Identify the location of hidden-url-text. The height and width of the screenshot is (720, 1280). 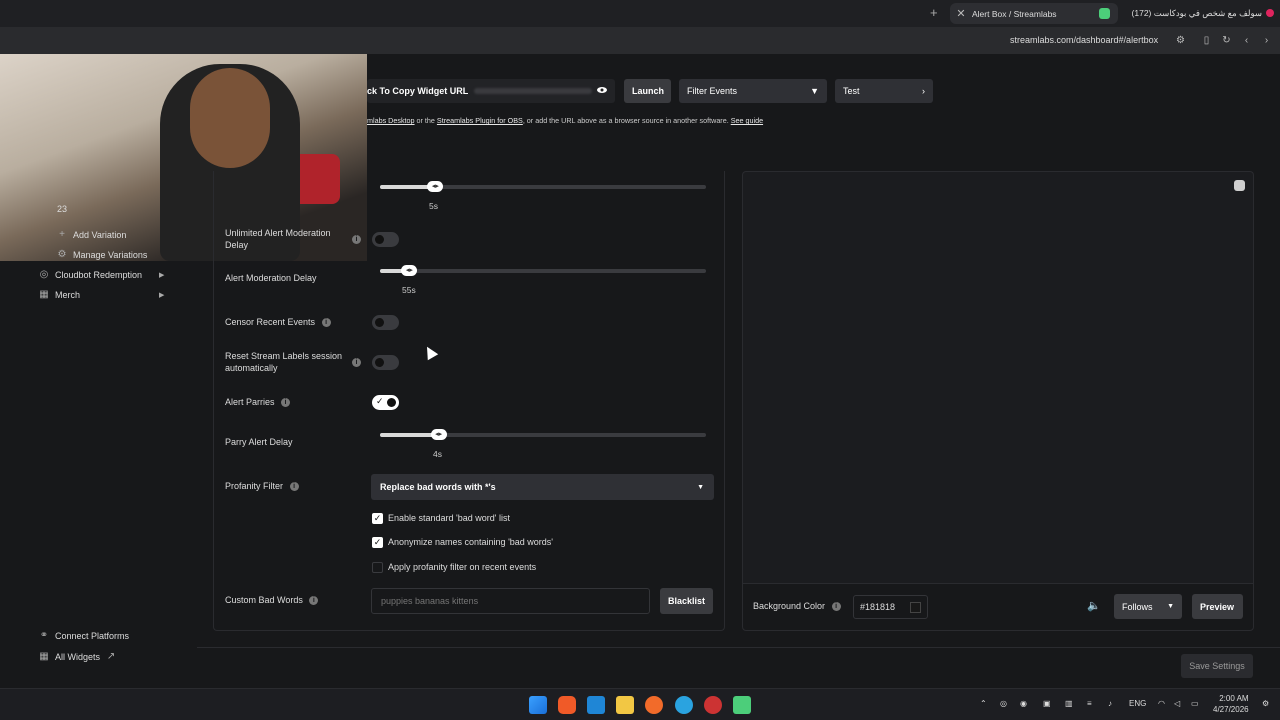
(533, 91).